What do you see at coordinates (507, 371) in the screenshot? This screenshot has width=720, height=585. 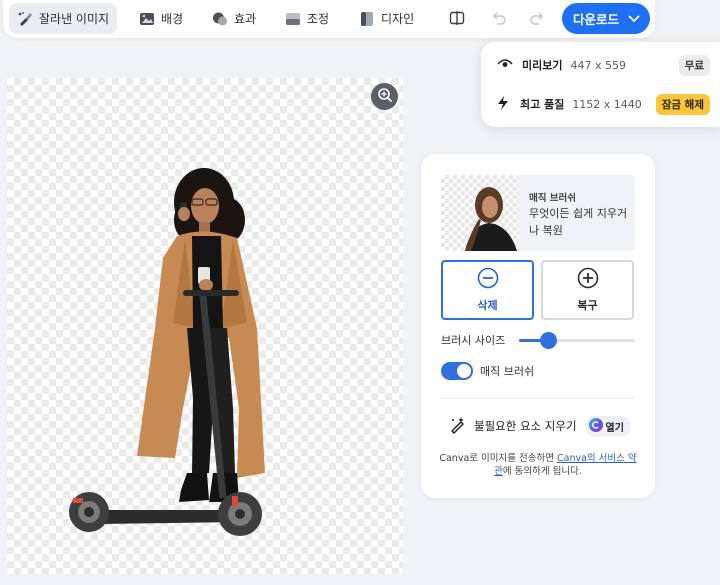 I see `magic-brush-toggle-label: 매직 브러쉬` at bounding box center [507, 371].